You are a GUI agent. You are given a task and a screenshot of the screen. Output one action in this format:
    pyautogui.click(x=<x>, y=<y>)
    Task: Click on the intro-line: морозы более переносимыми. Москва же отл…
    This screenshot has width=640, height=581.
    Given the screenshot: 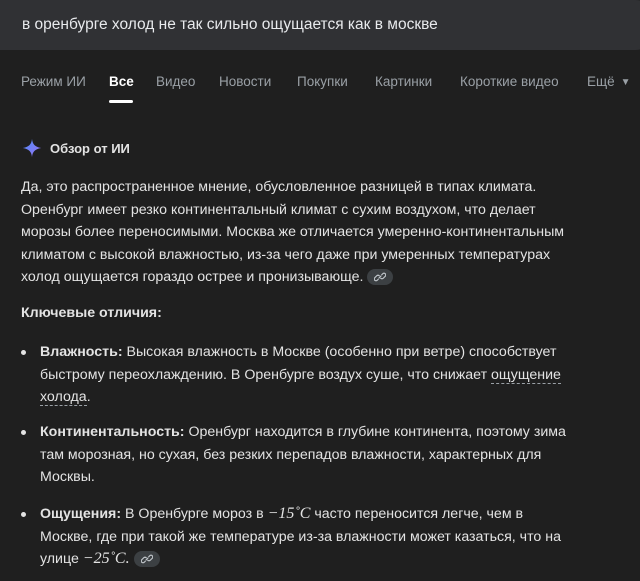 What is the action you would take?
    pyautogui.click(x=293, y=232)
    